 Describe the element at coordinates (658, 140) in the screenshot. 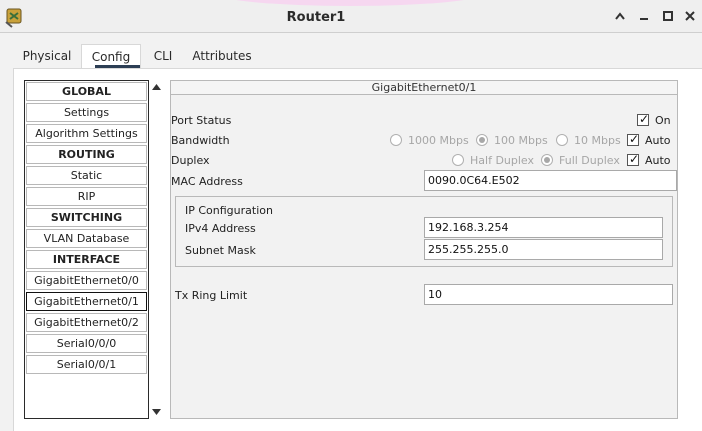

I see `bandwidth-auto-label: Auto` at that location.